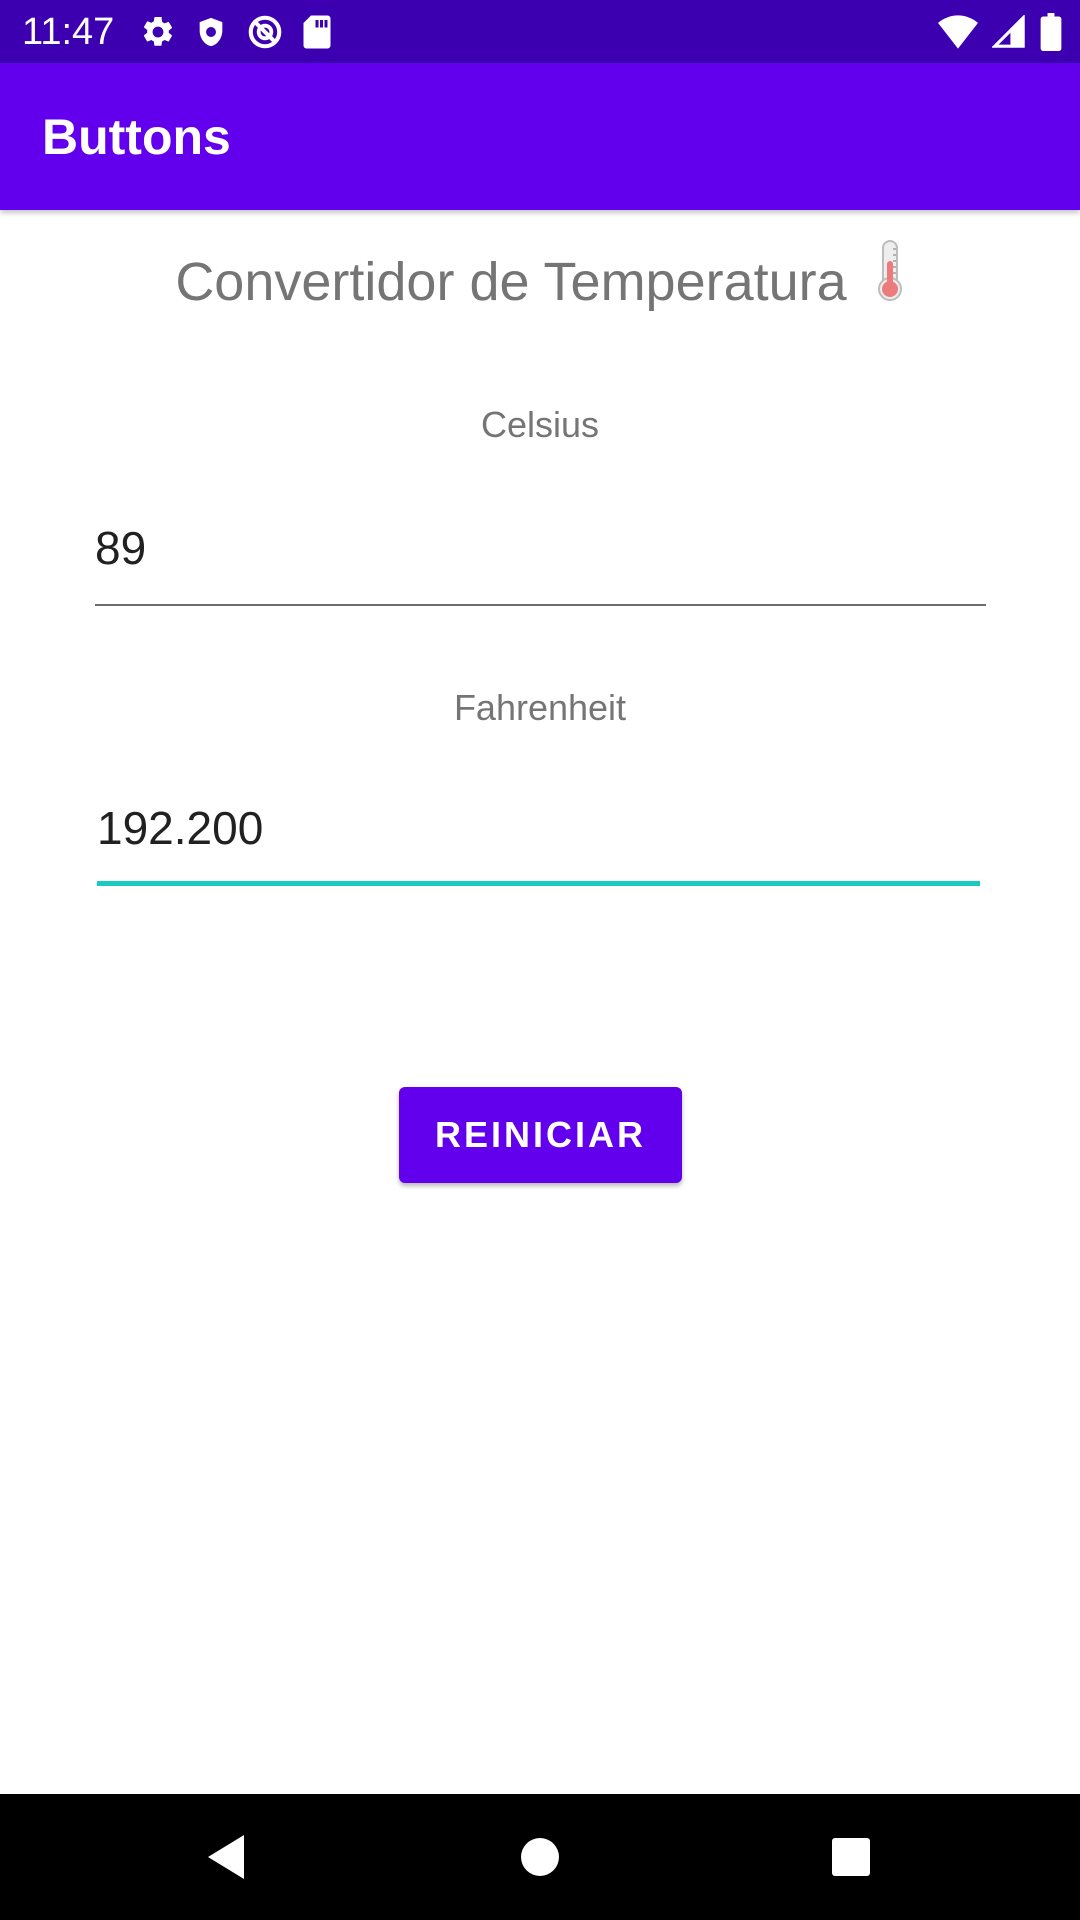 The image size is (1080, 1920). Describe the element at coordinates (211, 32) in the screenshot. I see `shield-icon` at that location.